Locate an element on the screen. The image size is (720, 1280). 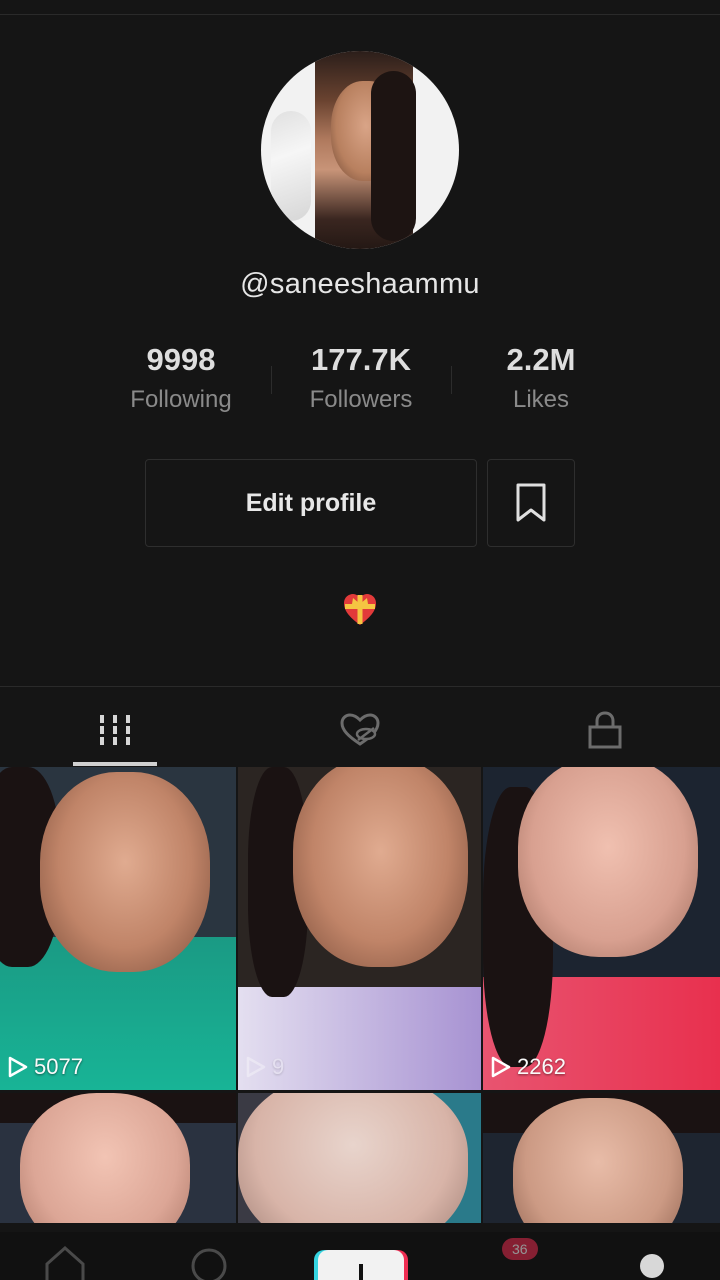
edit-profile-button: Edit profile is located at coordinates (311, 503).